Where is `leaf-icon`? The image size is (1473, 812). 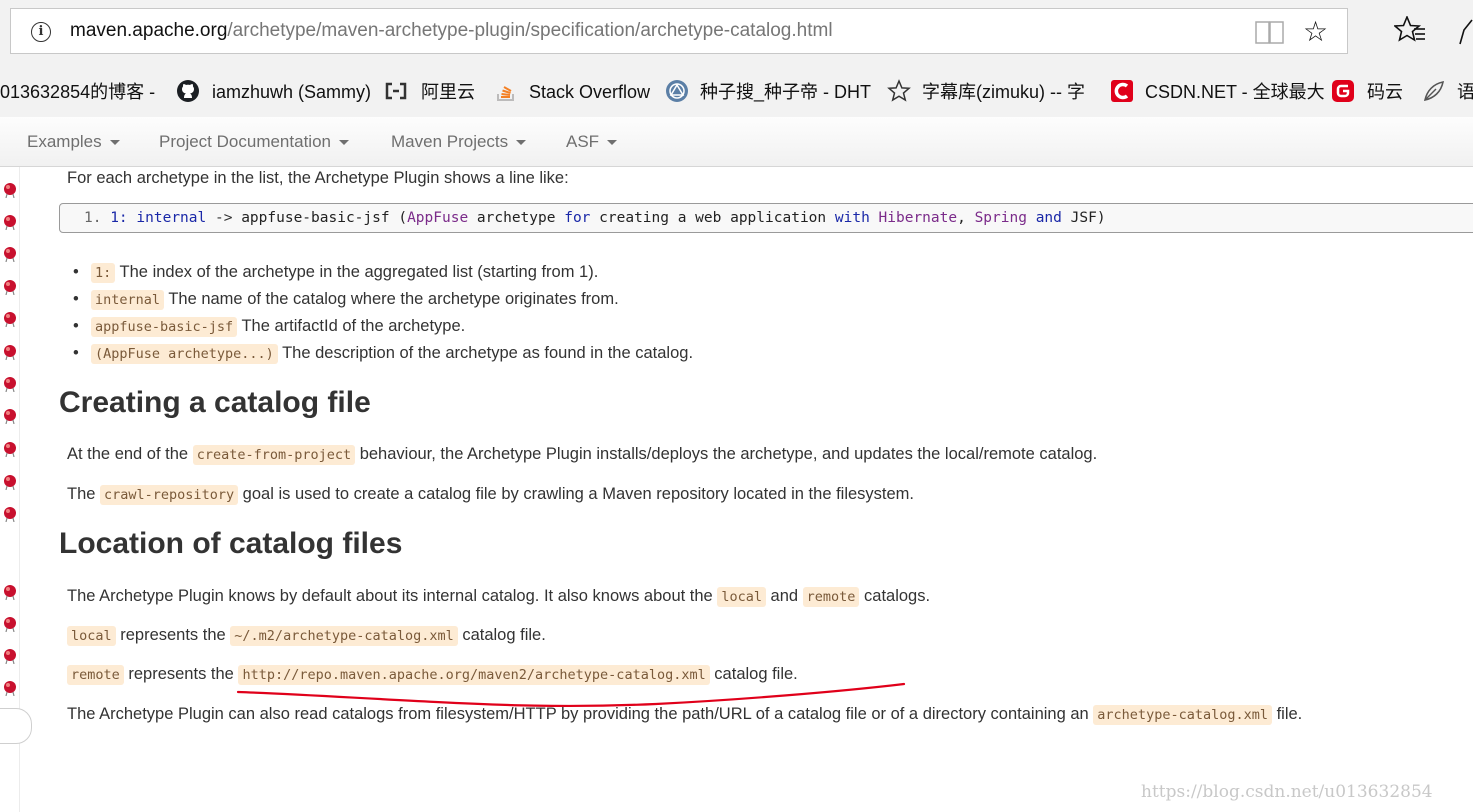
leaf-icon is located at coordinates (1434, 91).